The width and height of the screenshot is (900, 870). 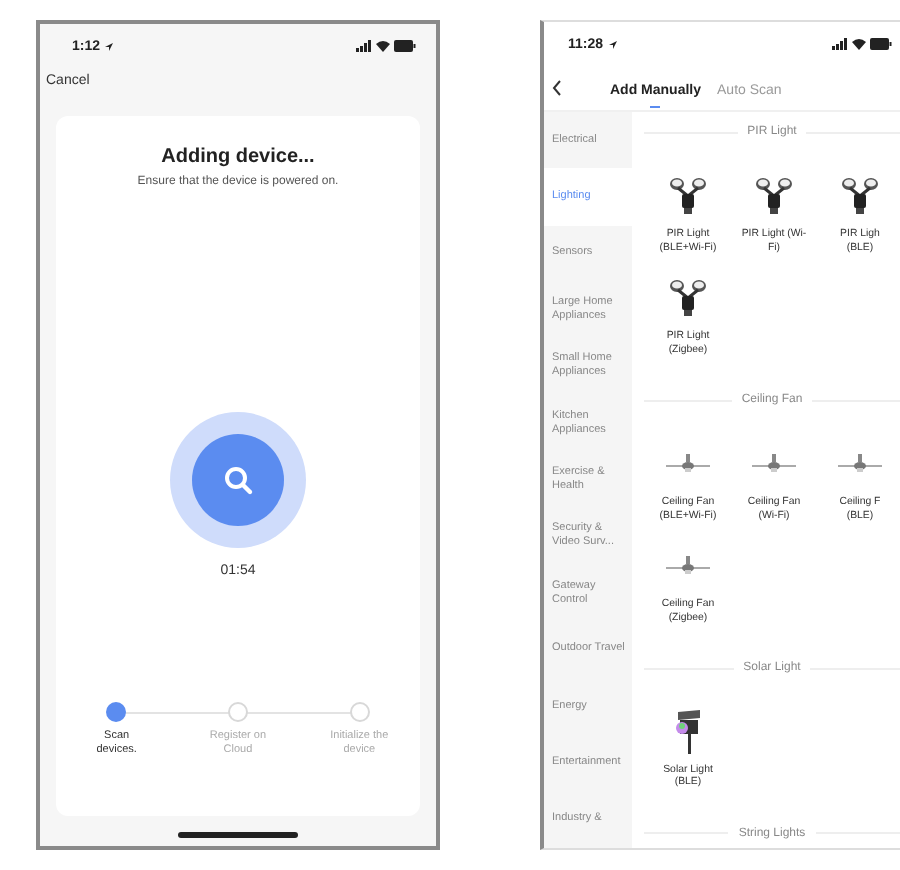 What do you see at coordinates (655, 107) in the screenshot?
I see `tab-indicator` at bounding box center [655, 107].